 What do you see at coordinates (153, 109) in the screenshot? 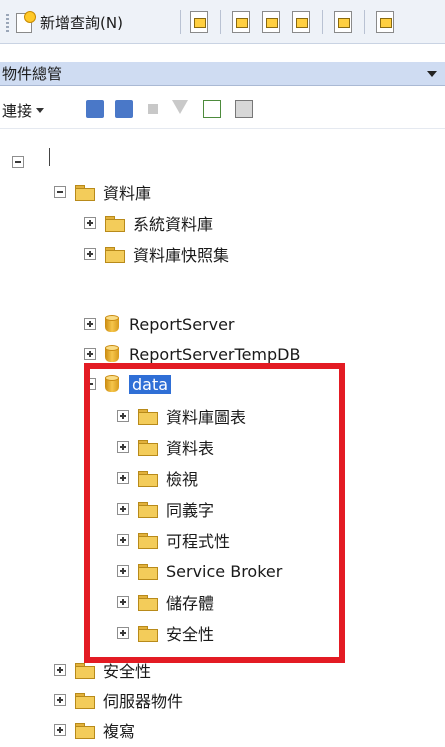
I see `stop-icon` at bounding box center [153, 109].